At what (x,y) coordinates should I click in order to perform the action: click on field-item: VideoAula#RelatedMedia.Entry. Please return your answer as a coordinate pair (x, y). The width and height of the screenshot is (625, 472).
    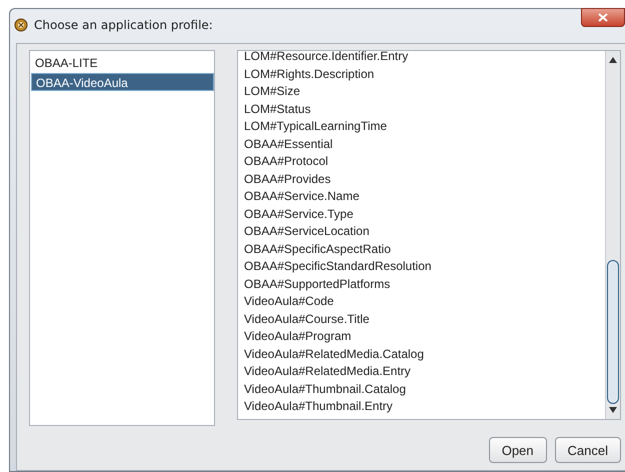
    Looking at the image, I should click on (421, 371).